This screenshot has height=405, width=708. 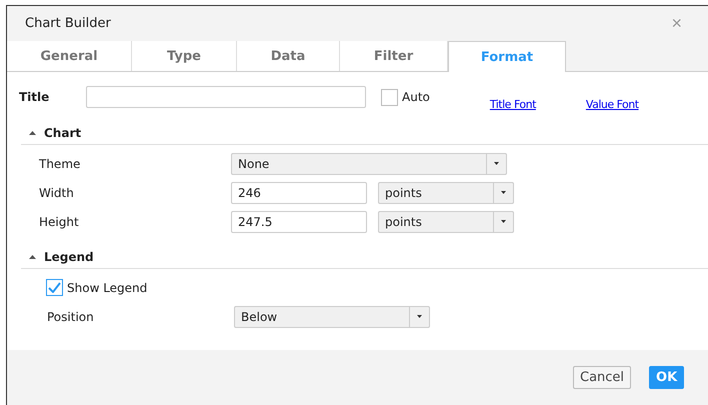 I want to click on input-field: 246, so click(x=299, y=193).